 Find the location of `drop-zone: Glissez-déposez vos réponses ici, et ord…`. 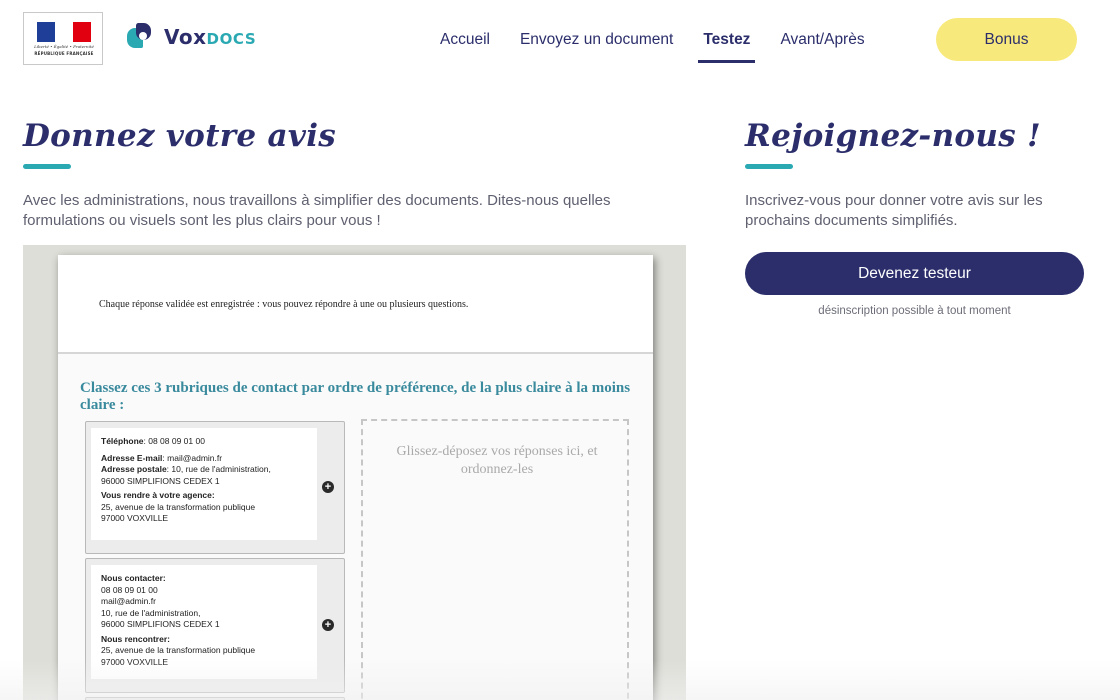

drop-zone: Glissez-déposez vos réponses ici, et ord… is located at coordinates (495, 559).